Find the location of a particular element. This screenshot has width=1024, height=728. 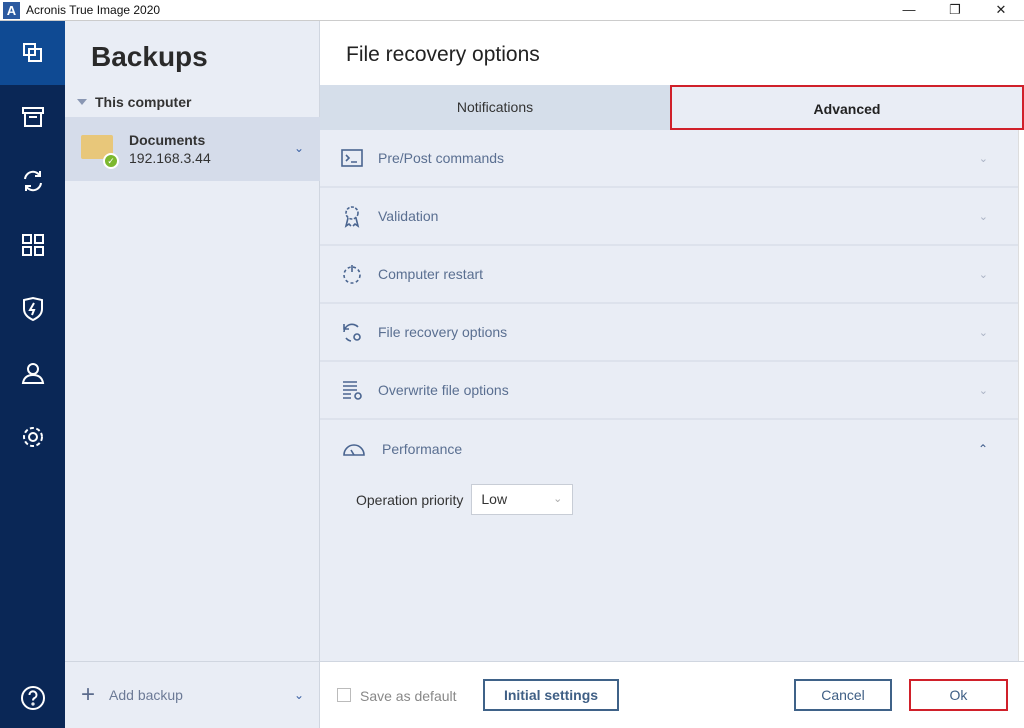

gauge-icon is located at coordinates (354, 450).